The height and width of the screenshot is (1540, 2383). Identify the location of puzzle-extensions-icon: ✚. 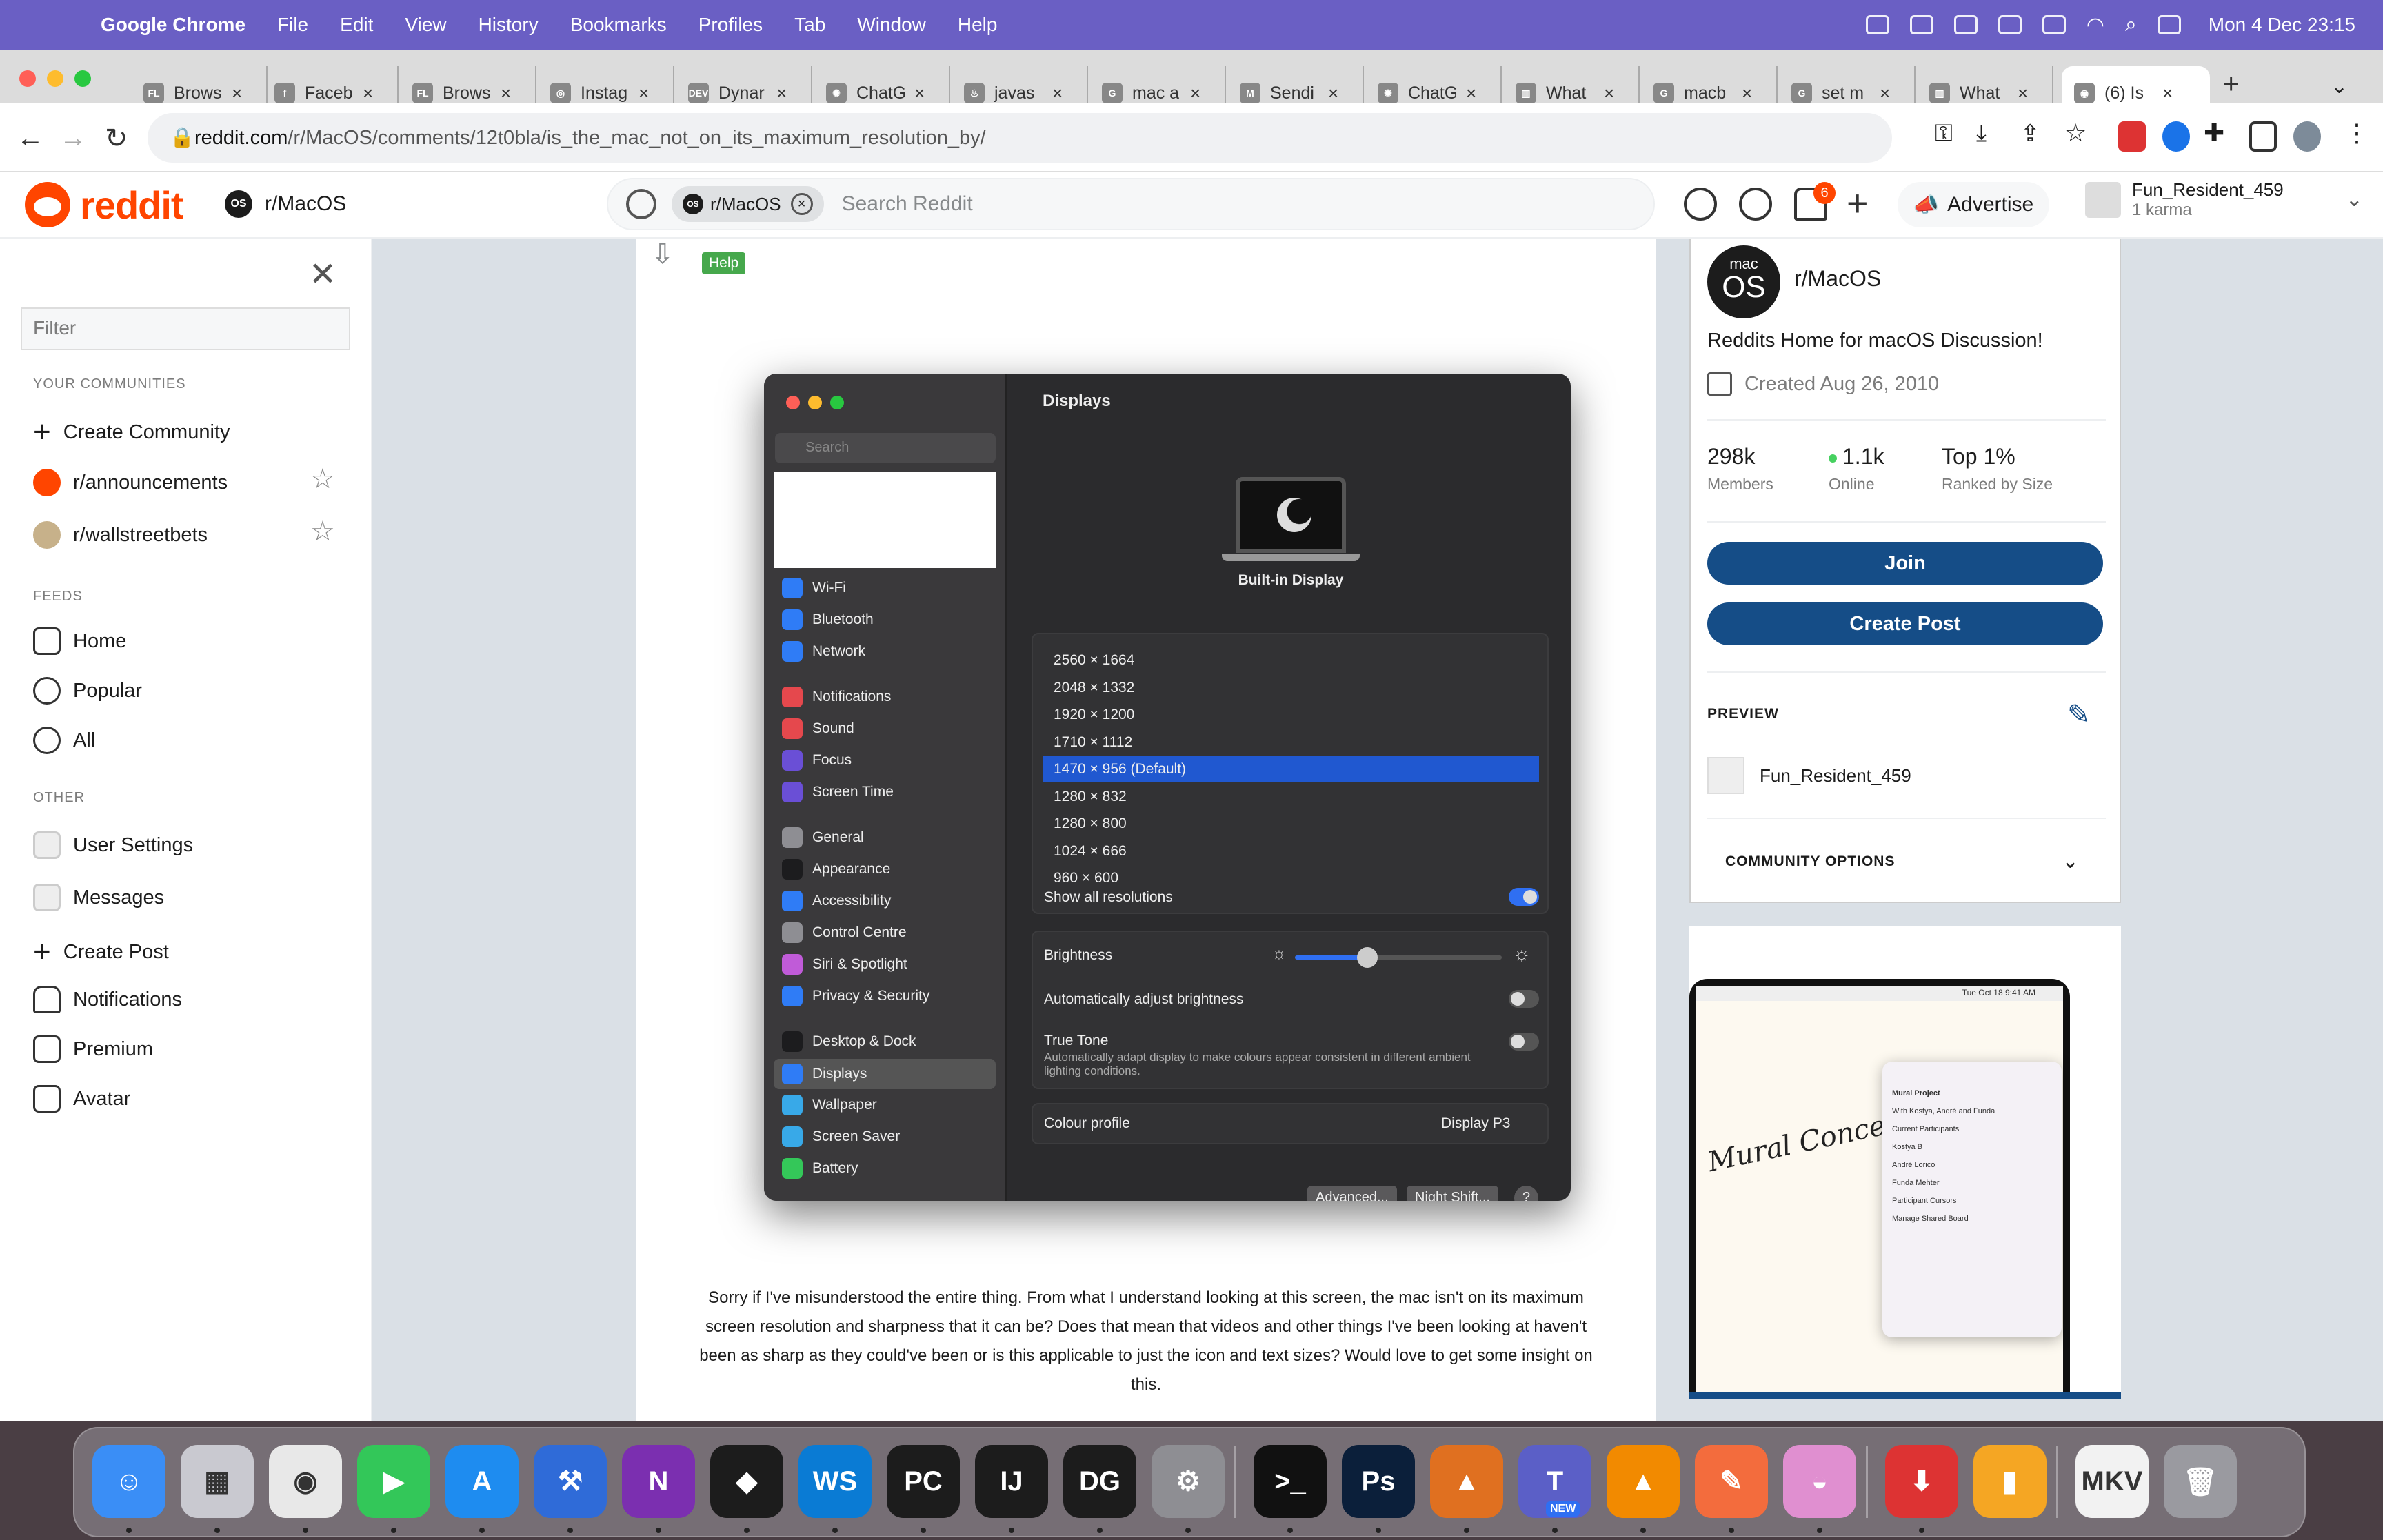
(2214, 134).